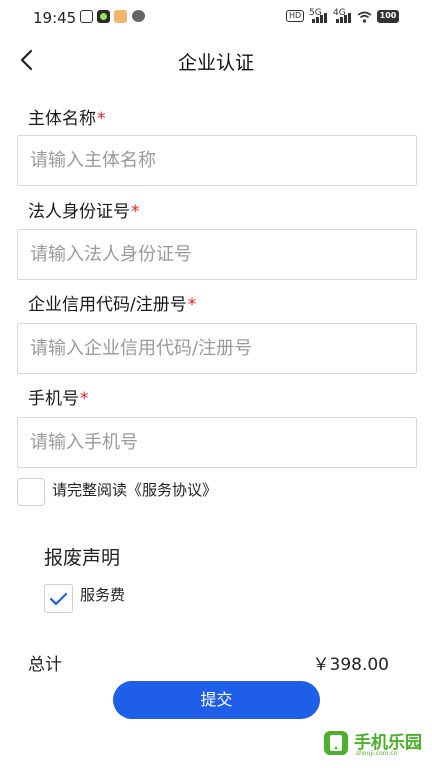 This screenshot has width=432, height=768. What do you see at coordinates (120, 16) in the screenshot?
I see `app-badge-icon` at bounding box center [120, 16].